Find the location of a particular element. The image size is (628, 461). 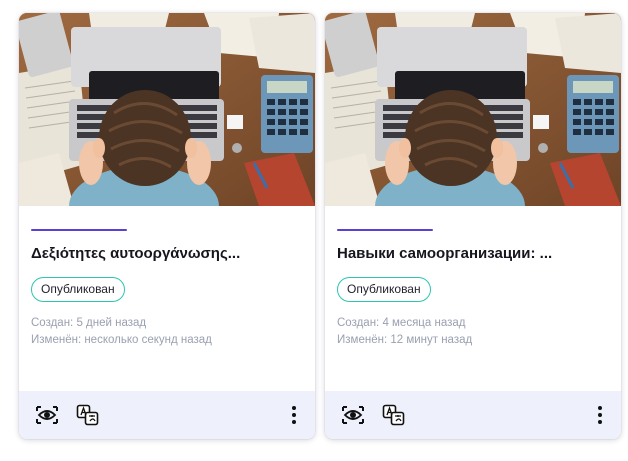

modified-date: Изменён: несколько секунд назад is located at coordinates (121, 340).